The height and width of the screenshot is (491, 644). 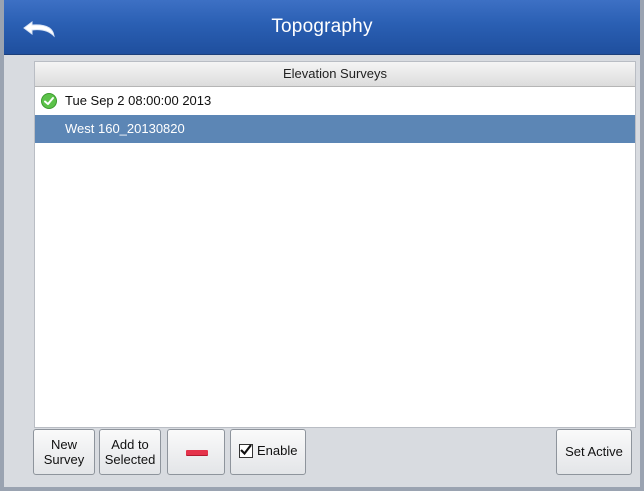 I want to click on set-active-button: Set Active, so click(x=594, y=452).